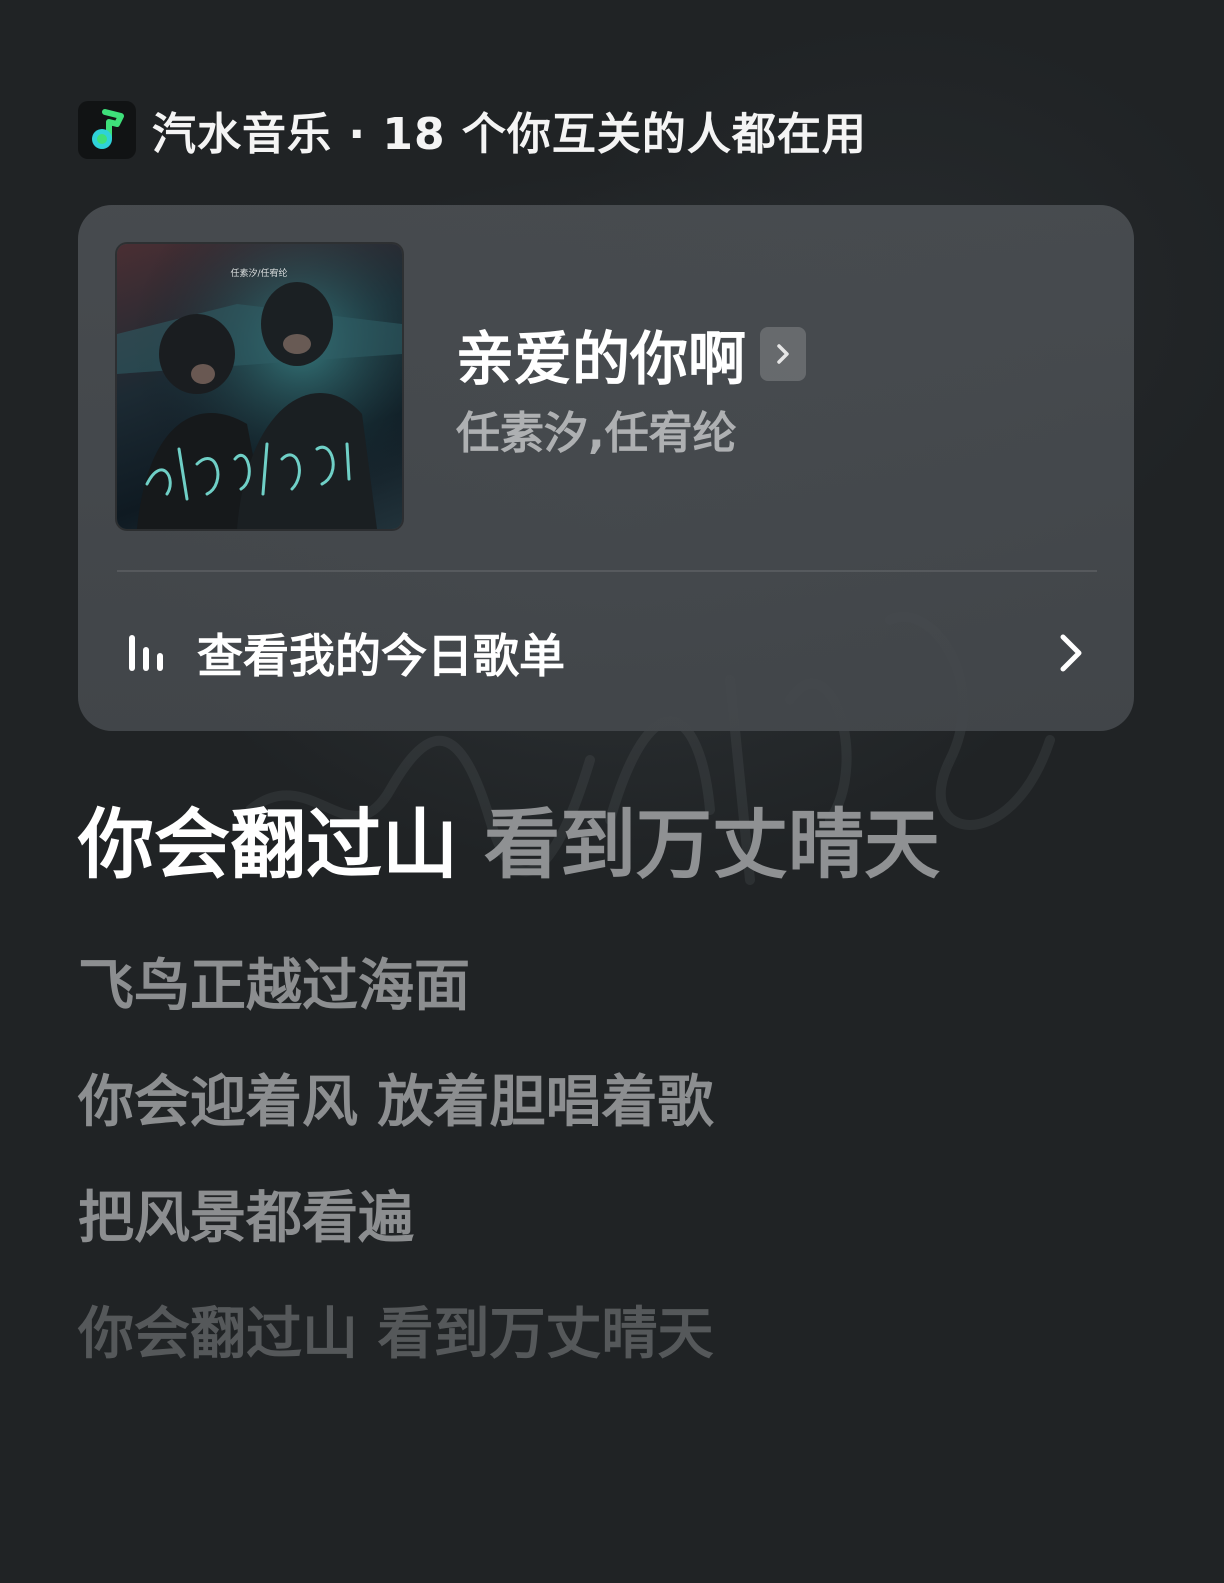 This screenshot has height=1583, width=1224. I want to click on app-attribution-header: 汽水音乐 · 18 个你互关的人都在用, so click(472, 130).